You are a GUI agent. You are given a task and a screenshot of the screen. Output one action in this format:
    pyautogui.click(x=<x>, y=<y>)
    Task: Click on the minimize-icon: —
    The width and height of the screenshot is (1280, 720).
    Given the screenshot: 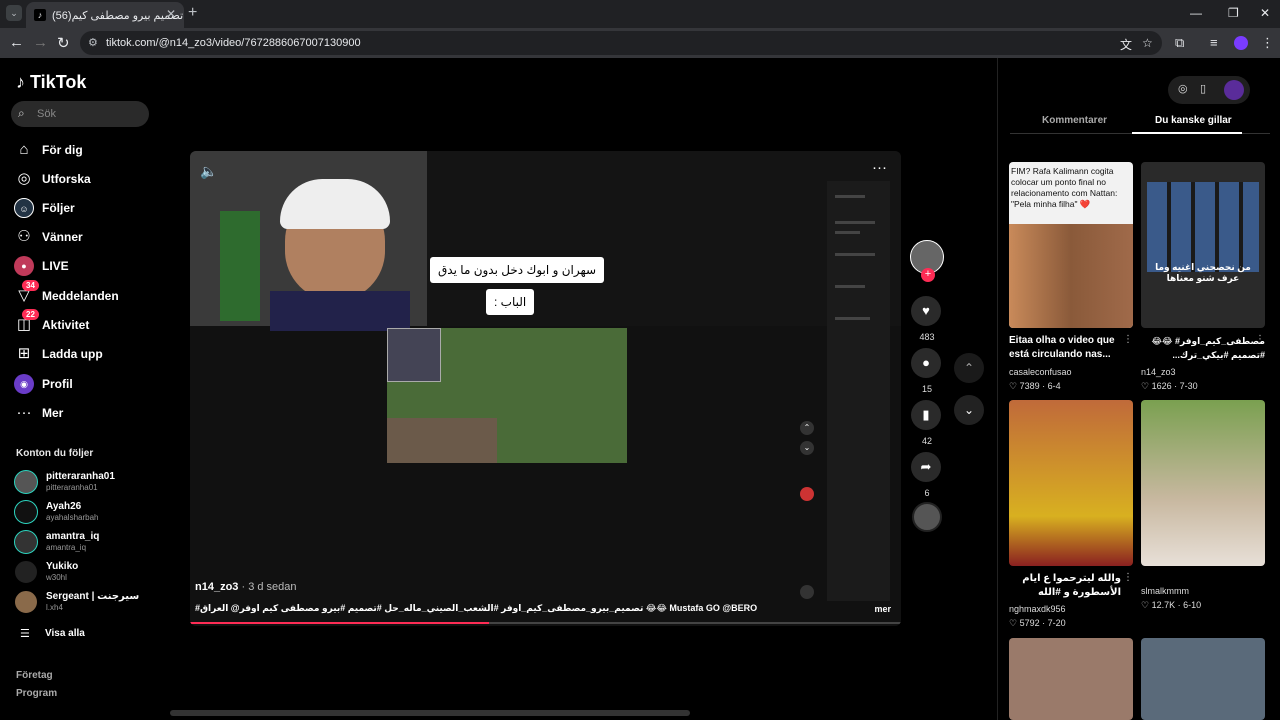 What is the action you would take?
    pyautogui.click(x=1196, y=13)
    